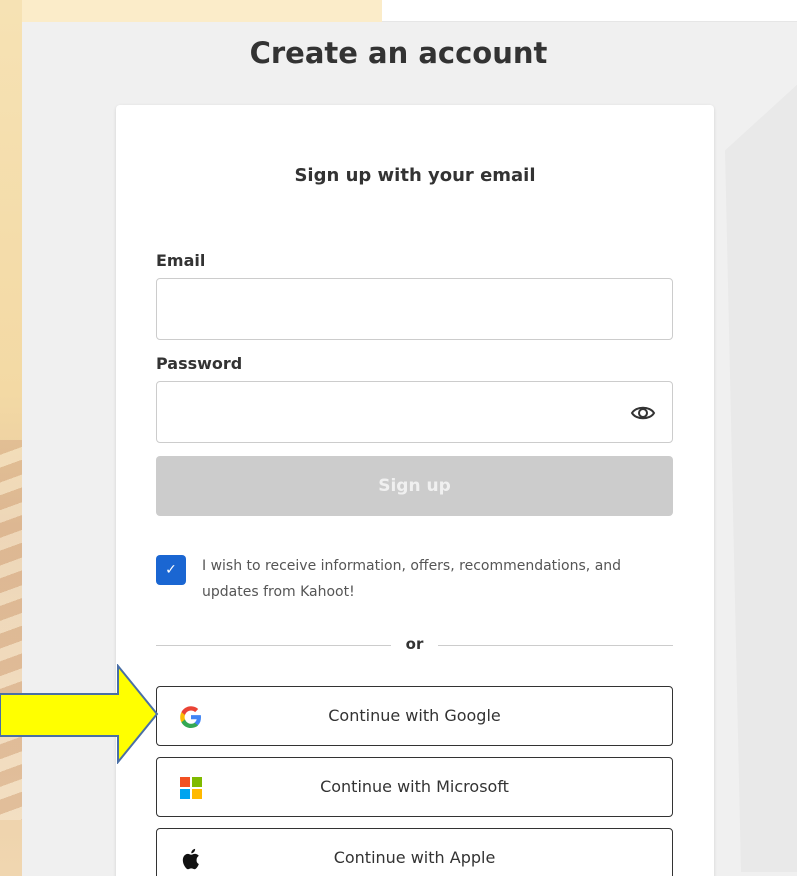 The image size is (797, 876). Describe the element at coordinates (409, 11) in the screenshot. I see `top-bar` at that location.